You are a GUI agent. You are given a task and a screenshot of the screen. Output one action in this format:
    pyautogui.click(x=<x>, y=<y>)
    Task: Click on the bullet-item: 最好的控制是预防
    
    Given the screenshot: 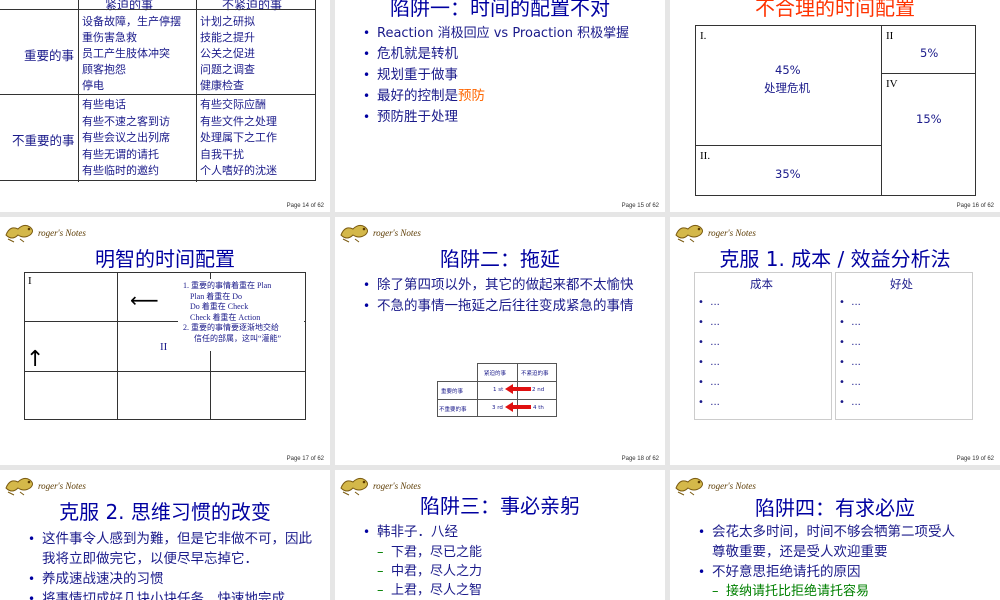 What is the action you would take?
    pyautogui.click(x=496, y=96)
    